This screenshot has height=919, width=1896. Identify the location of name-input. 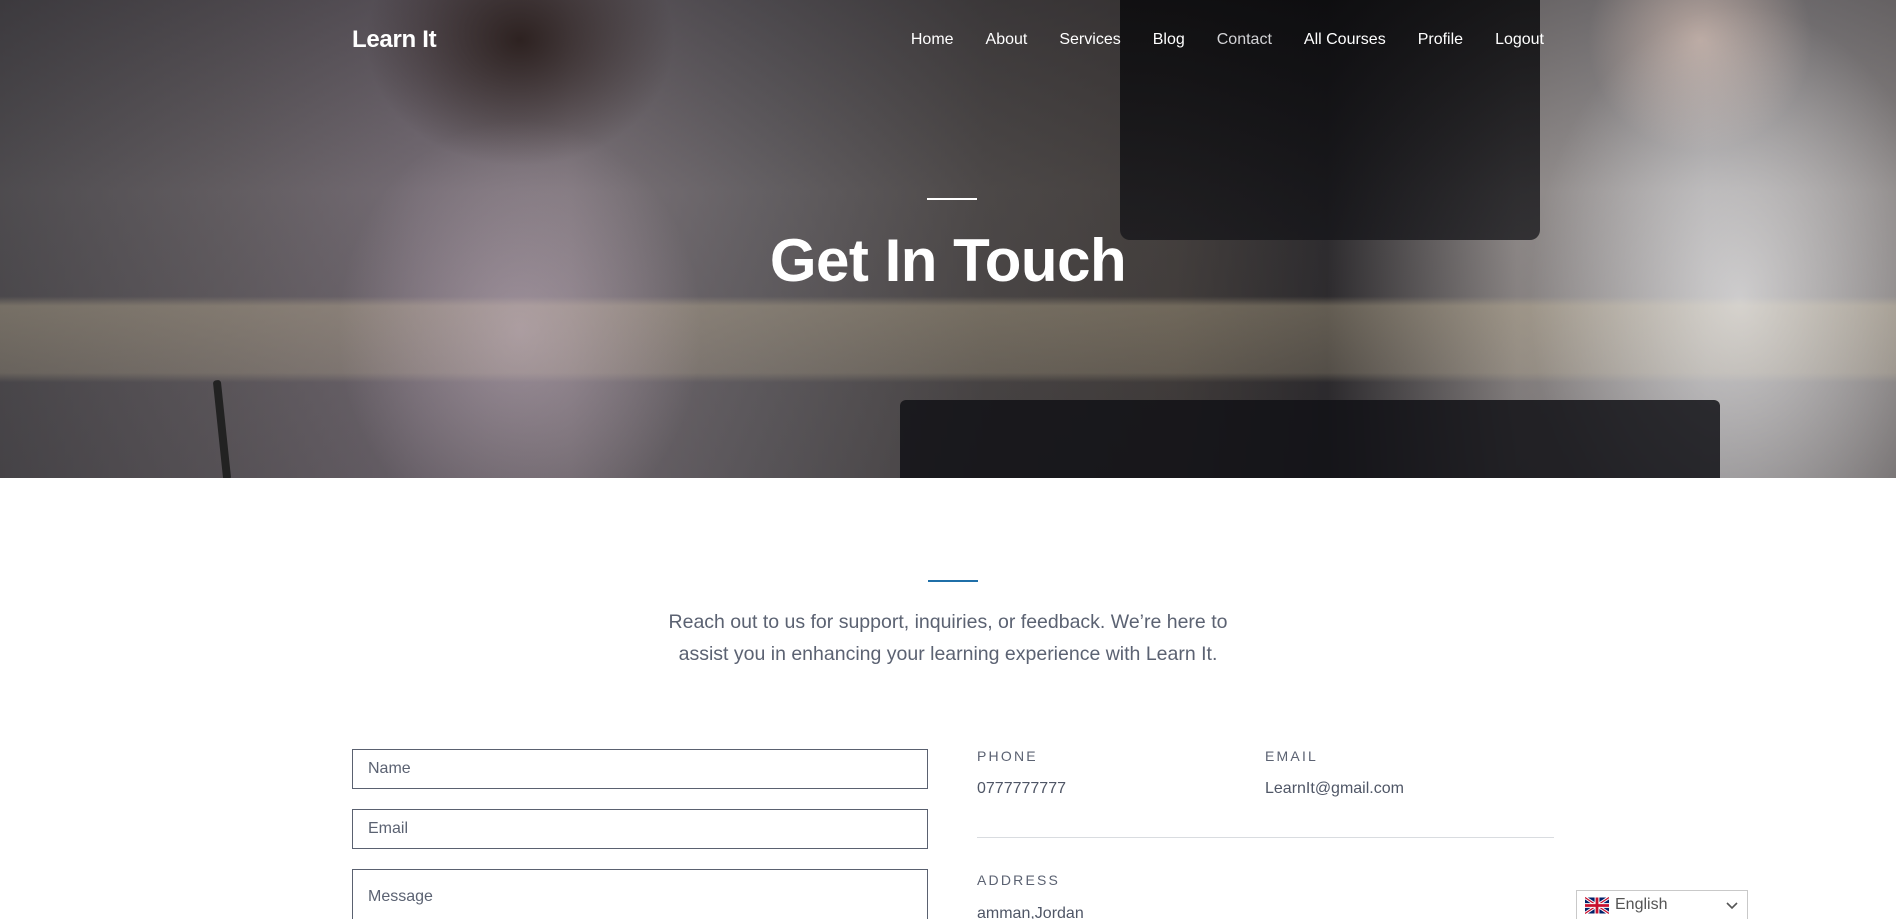
(640, 769).